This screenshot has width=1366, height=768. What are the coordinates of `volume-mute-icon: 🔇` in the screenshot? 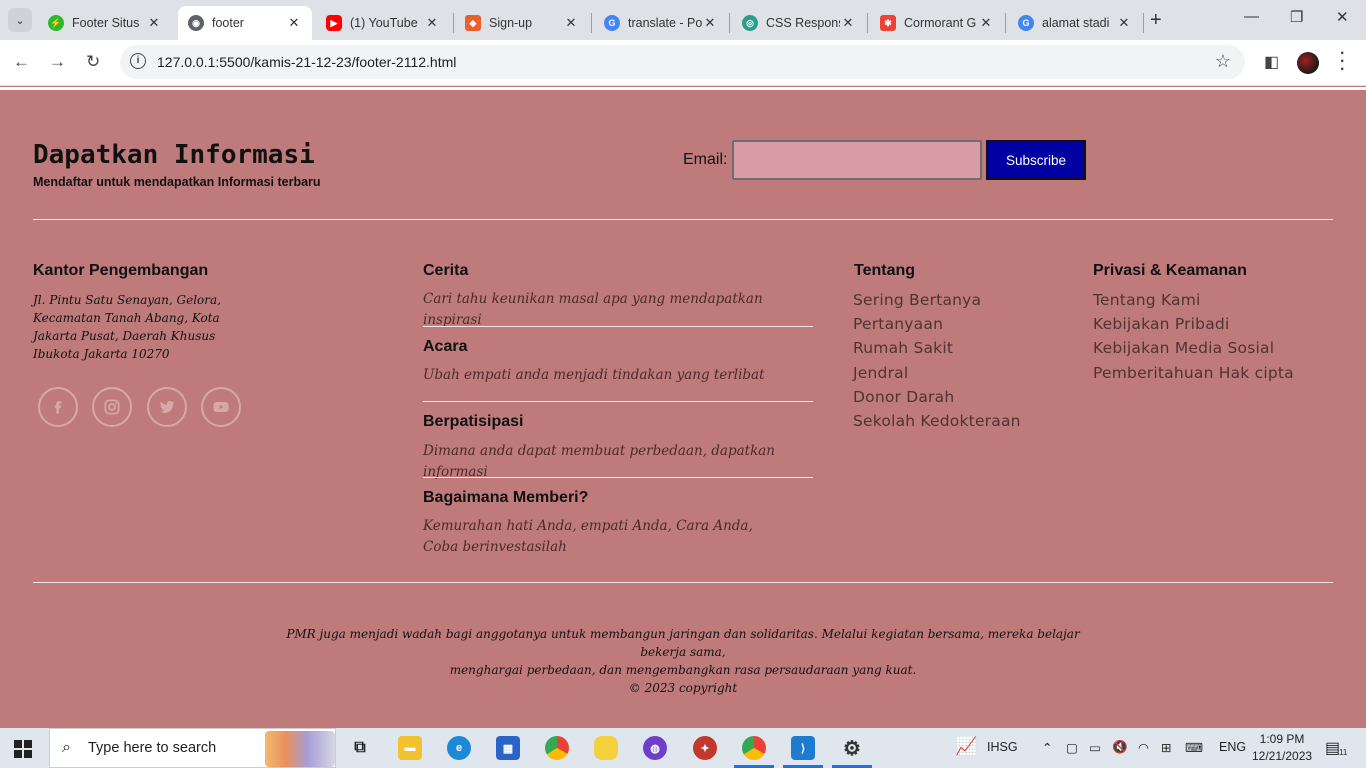 It's located at (1120, 747).